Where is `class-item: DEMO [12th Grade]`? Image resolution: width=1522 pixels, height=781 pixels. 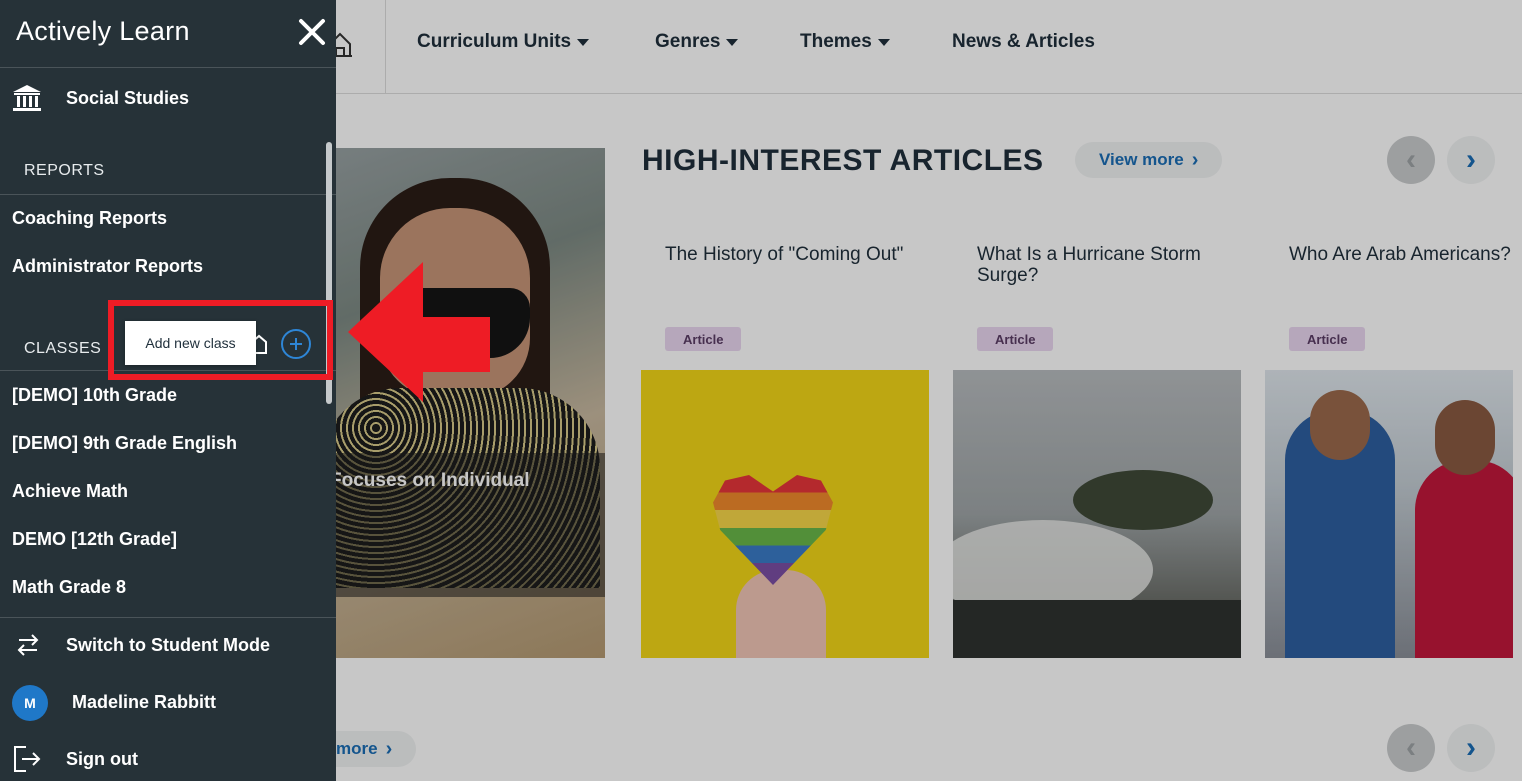
class-item: DEMO [12th Grade] is located at coordinates (94, 539).